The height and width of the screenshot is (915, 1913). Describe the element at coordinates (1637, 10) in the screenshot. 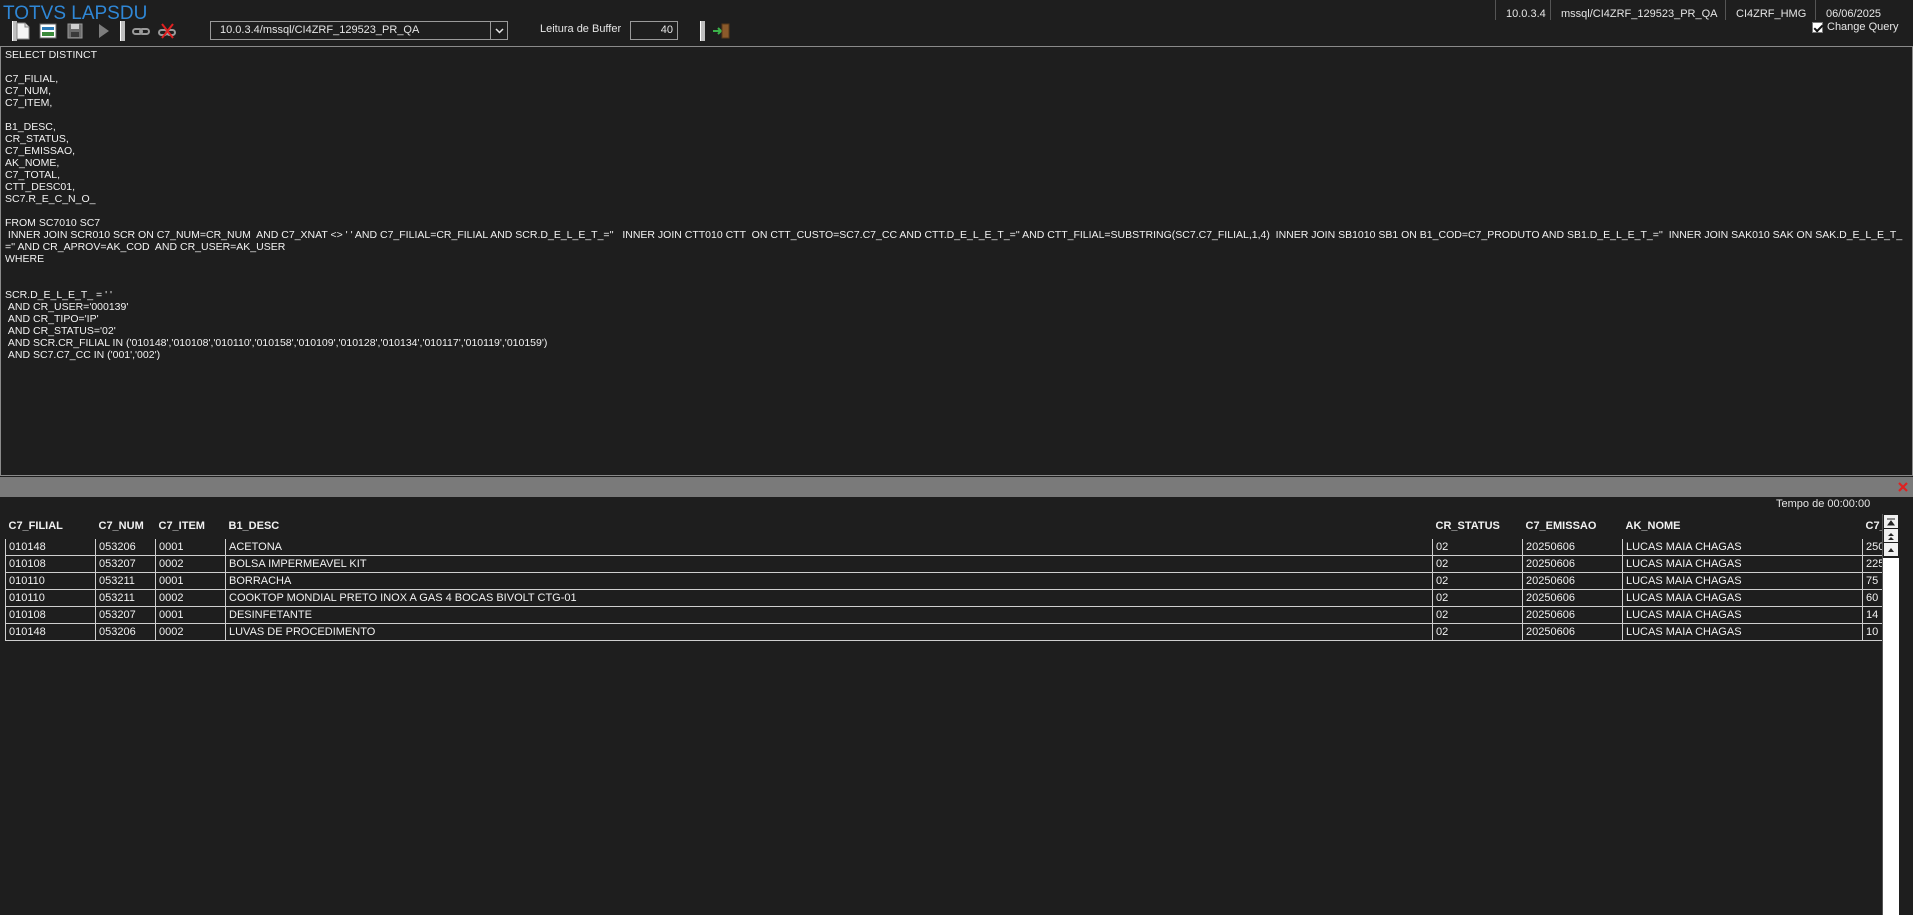

I see `status-database: mssql/CI4ZRF_129523_PR_QA` at that location.